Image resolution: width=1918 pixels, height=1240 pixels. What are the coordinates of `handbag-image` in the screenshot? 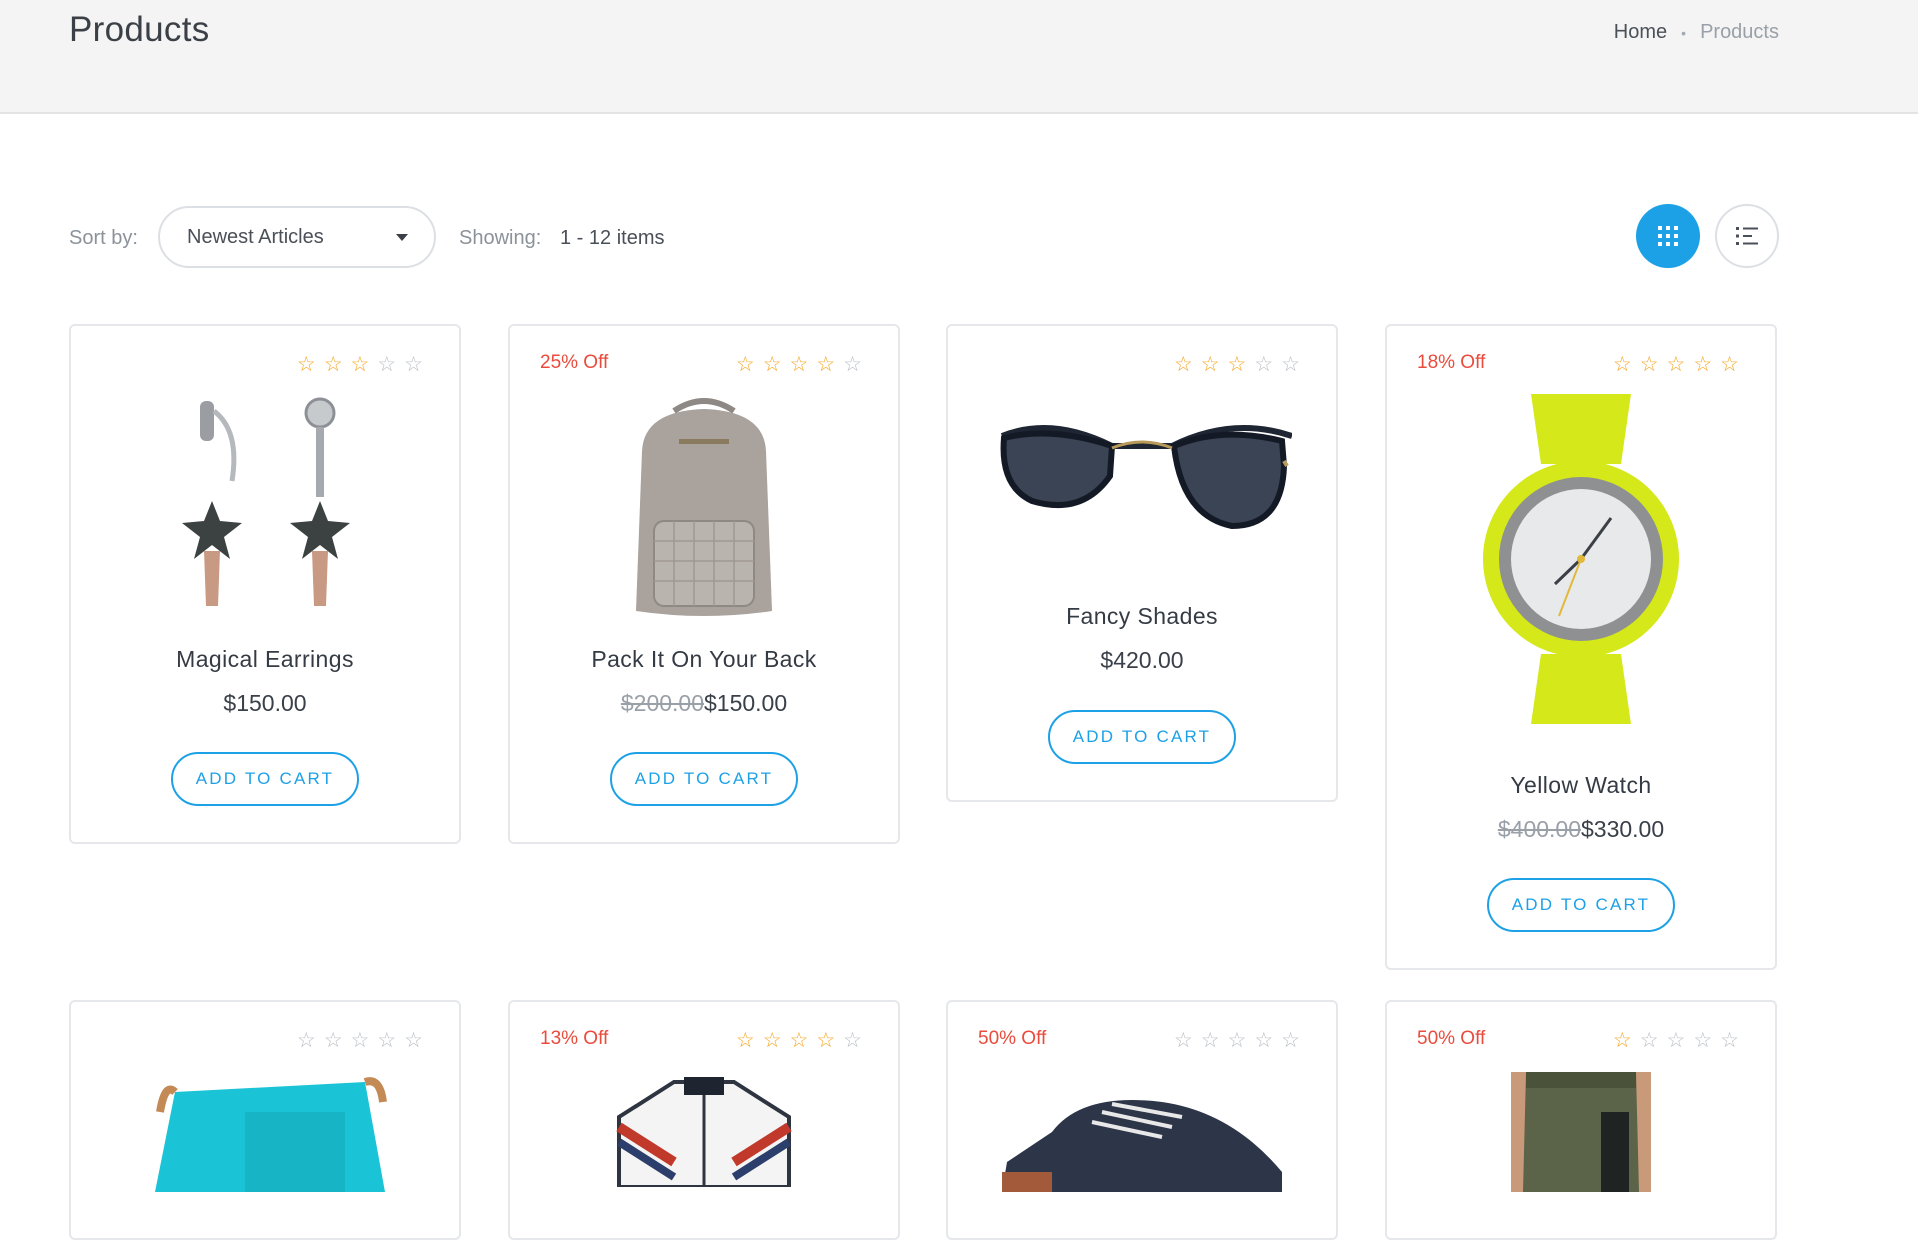 It's located at (271, 1134).